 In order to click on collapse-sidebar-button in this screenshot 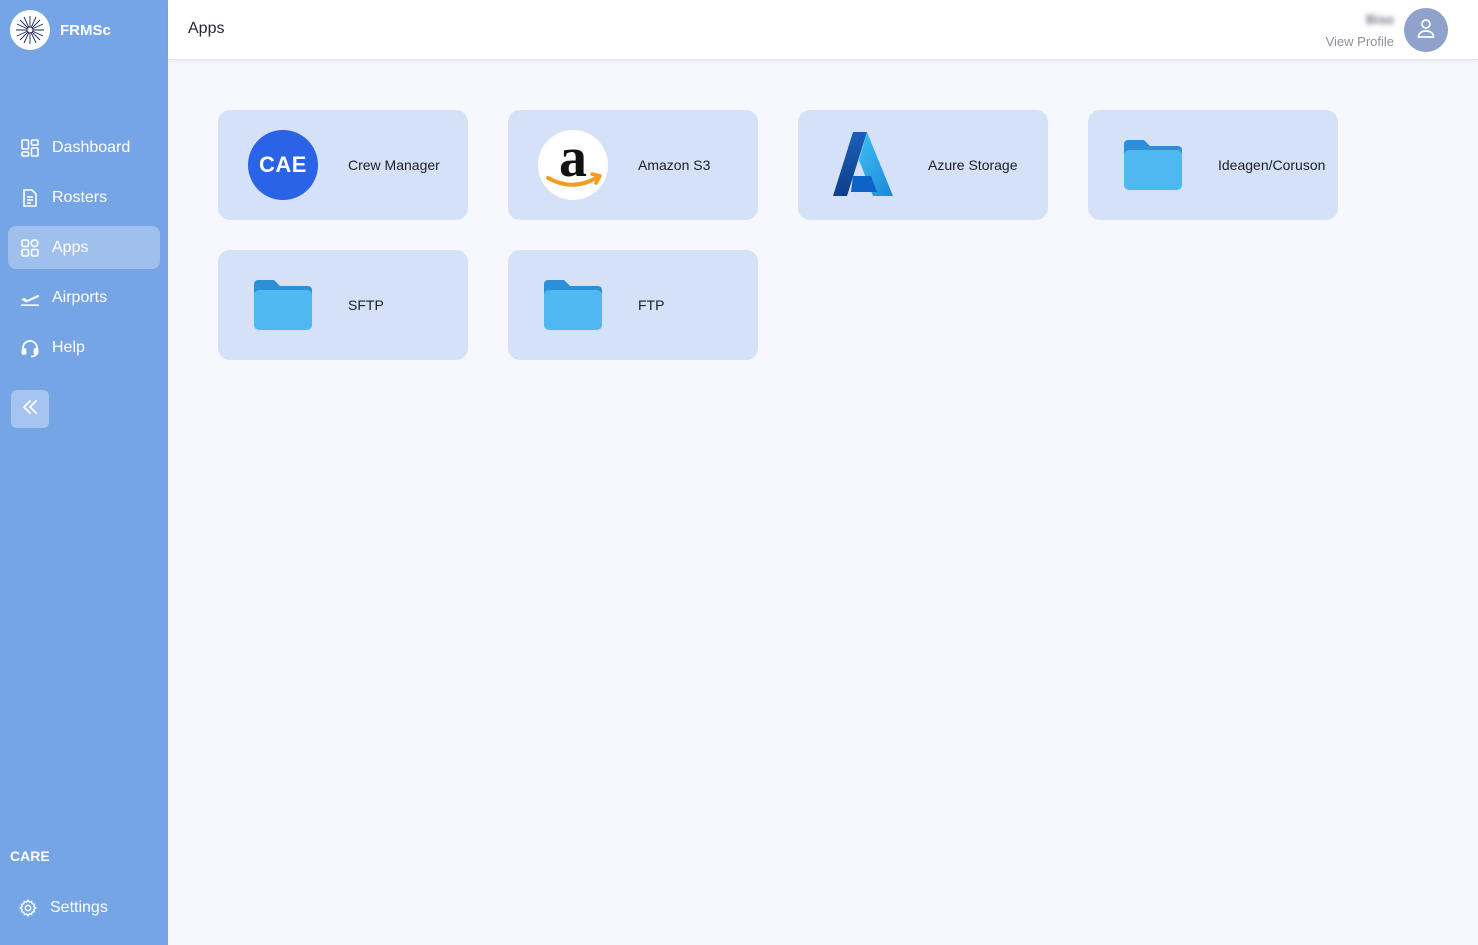, I will do `click(30, 409)`.